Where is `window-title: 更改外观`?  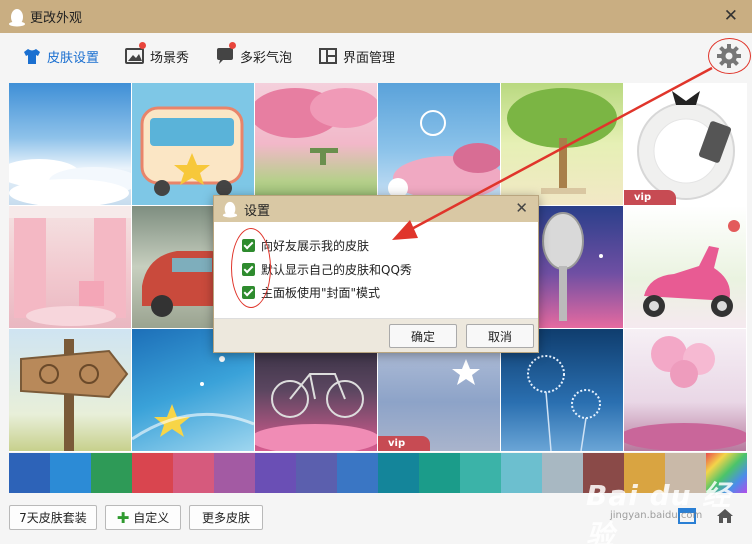 window-title: 更改外观 is located at coordinates (56, 18).